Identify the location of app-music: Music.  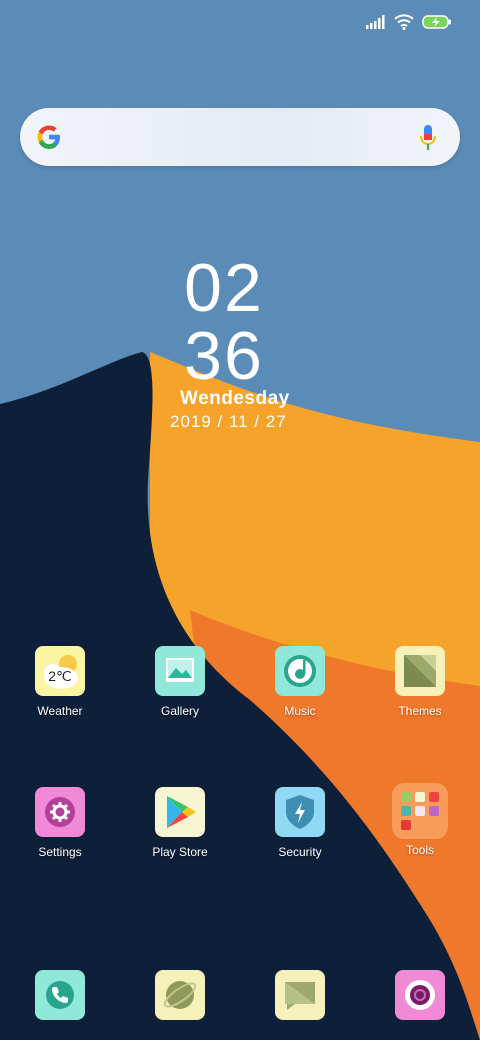
(300, 682).